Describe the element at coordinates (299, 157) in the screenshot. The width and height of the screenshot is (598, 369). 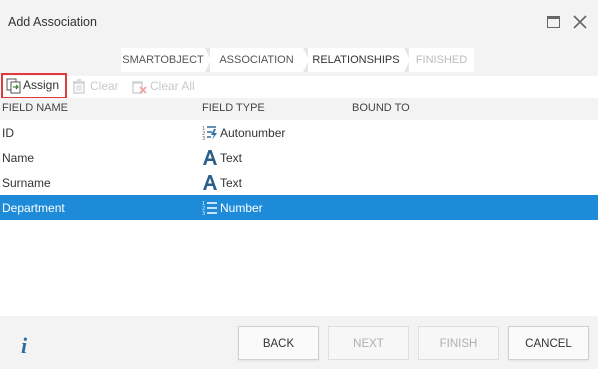
I see `table-row: Name Text` at that location.